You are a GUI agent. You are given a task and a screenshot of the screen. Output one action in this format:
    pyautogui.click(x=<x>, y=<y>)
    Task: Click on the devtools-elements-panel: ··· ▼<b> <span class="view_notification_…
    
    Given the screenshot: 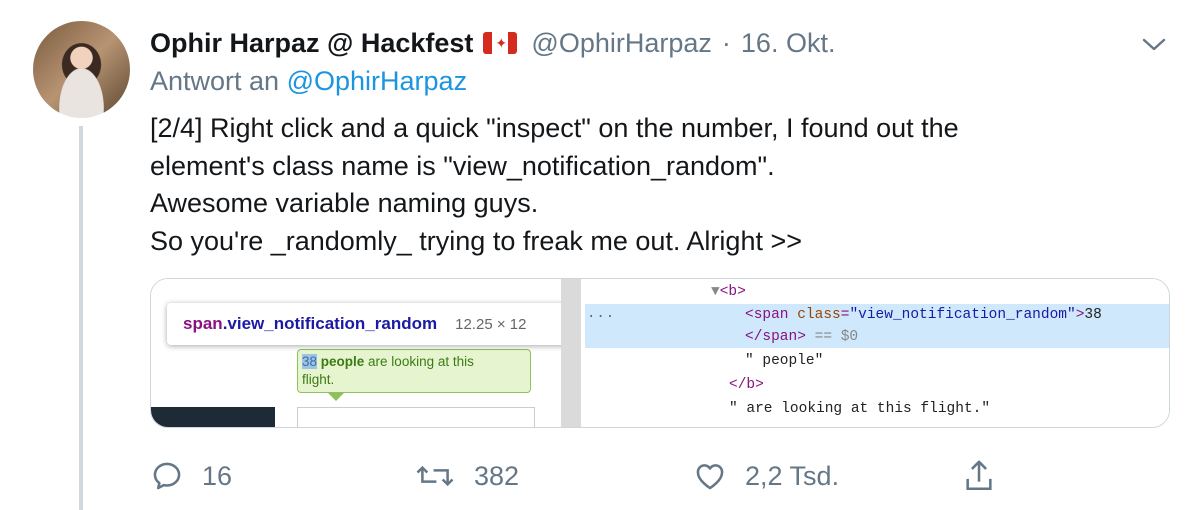 What is the action you would take?
    pyautogui.click(x=875, y=353)
    